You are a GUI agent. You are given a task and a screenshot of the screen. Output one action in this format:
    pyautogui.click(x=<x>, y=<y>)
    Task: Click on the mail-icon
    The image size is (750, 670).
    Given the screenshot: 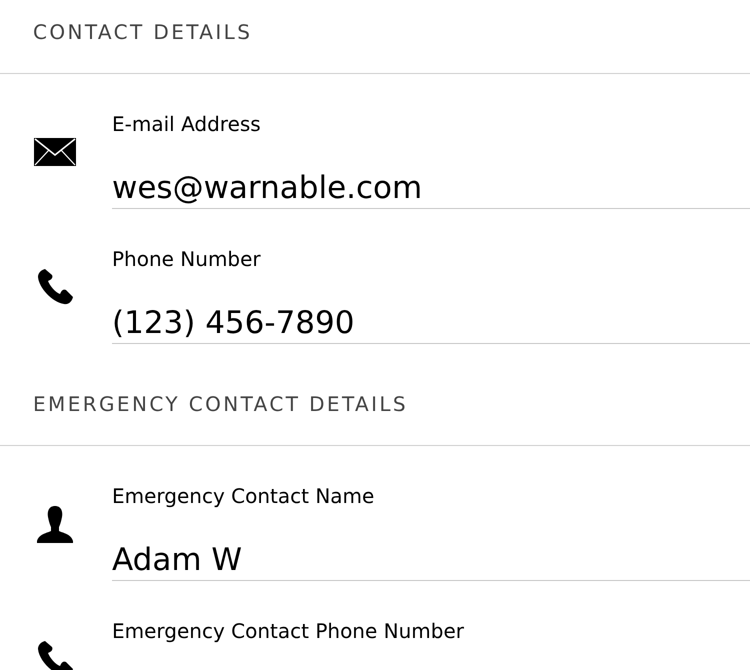 What is the action you would take?
    pyautogui.click(x=55, y=152)
    